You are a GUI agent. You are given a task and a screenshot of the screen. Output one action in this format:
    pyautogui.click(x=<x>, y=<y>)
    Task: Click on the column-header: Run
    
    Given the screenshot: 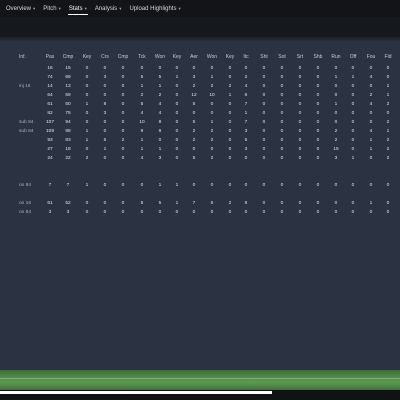 What is the action you would take?
    pyautogui.click(x=335, y=57)
    